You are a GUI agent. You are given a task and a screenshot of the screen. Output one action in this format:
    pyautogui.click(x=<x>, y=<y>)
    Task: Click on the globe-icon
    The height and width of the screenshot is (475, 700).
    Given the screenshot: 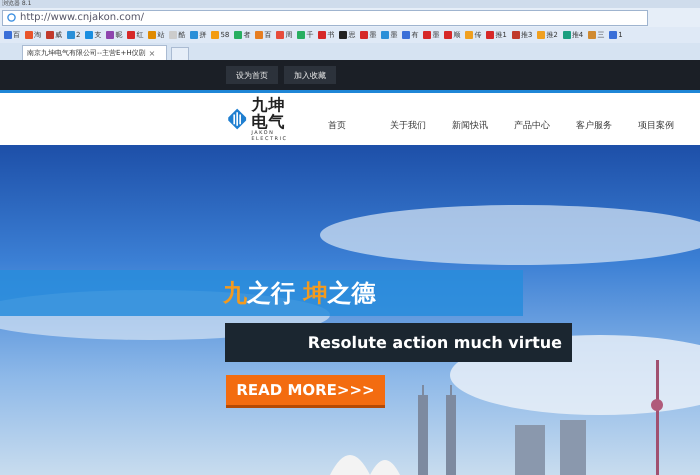 What is the action you would take?
    pyautogui.click(x=11, y=17)
    